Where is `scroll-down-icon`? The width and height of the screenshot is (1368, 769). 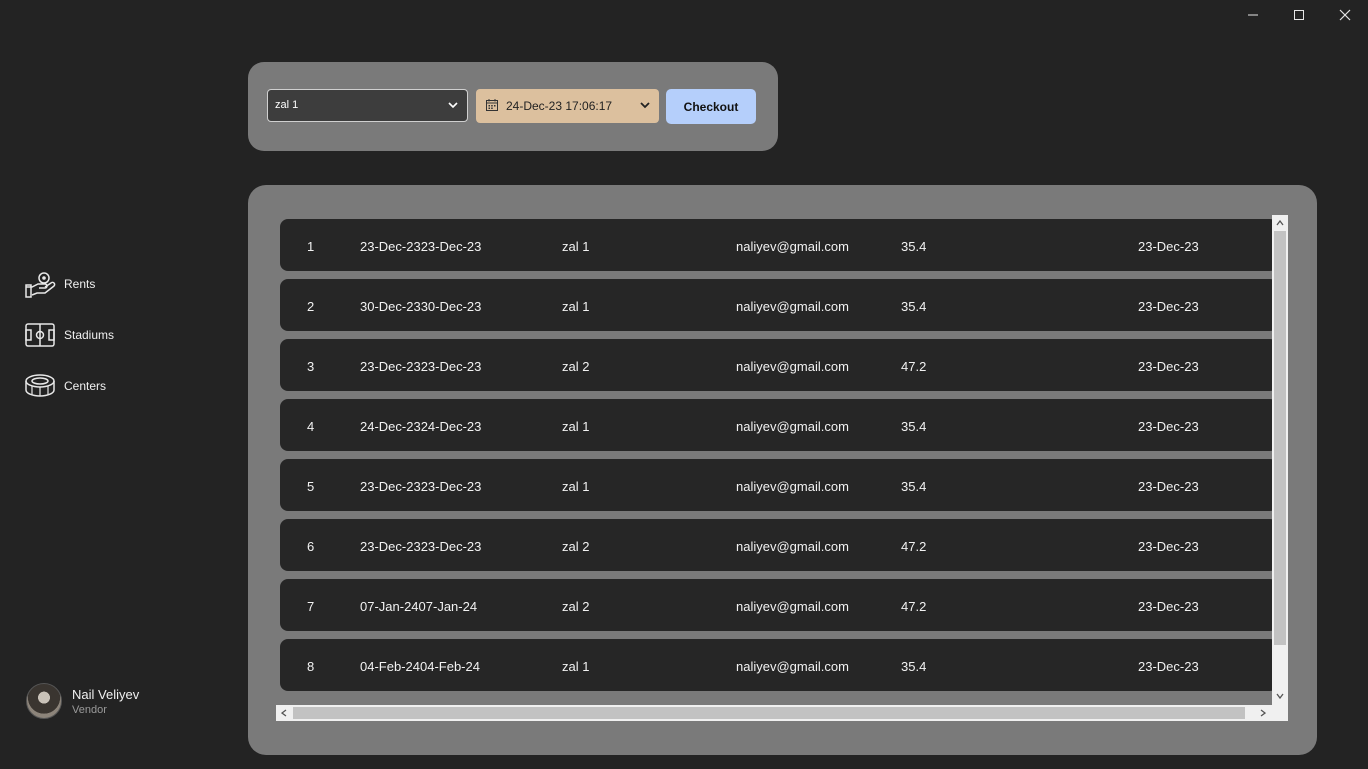
scroll-down-icon is located at coordinates (1280, 696).